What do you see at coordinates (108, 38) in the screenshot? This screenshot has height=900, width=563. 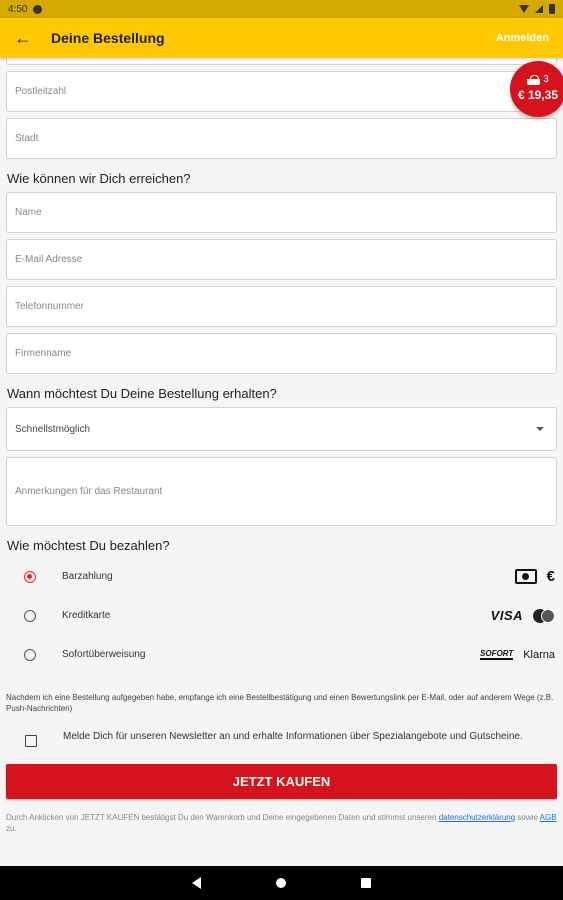 I see `page-title: Deine Bestellung` at bounding box center [108, 38].